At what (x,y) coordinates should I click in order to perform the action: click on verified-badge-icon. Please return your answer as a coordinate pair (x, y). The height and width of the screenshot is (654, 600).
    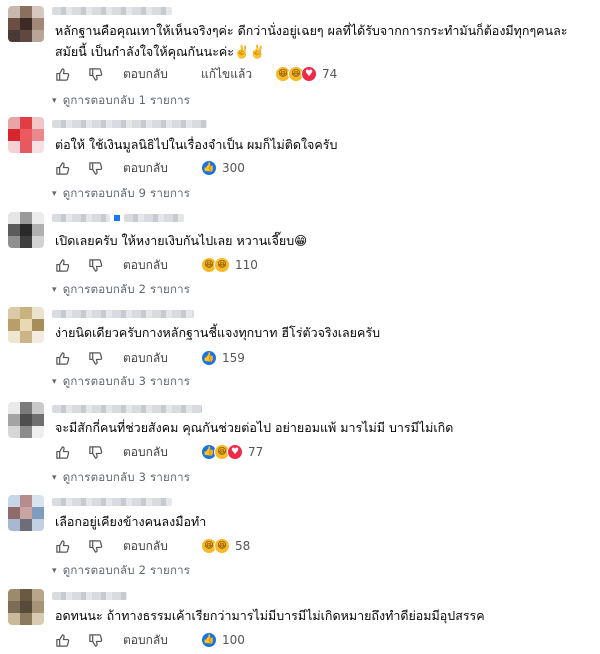
    Looking at the image, I should click on (117, 218).